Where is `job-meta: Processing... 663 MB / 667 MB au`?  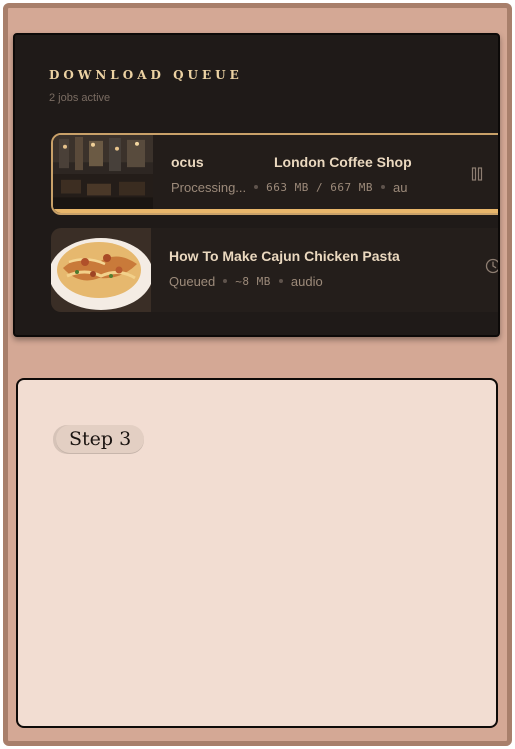
job-meta: Processing... 663 MB / 667 MB au is located at coordinates (298, 187).